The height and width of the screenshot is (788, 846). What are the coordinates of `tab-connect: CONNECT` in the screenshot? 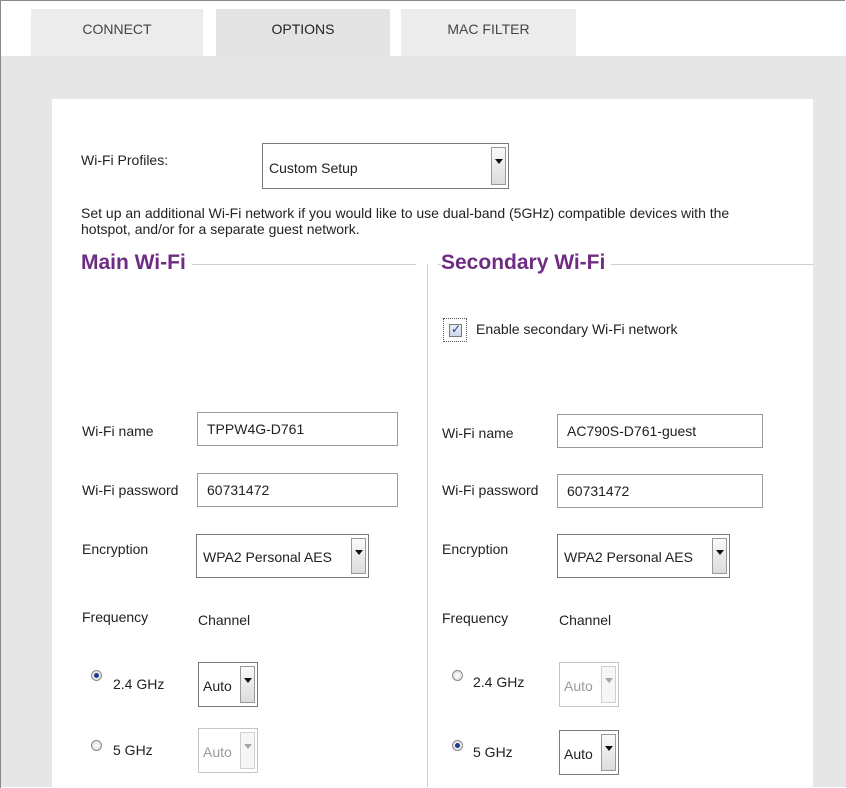 It's located at (117, 33).